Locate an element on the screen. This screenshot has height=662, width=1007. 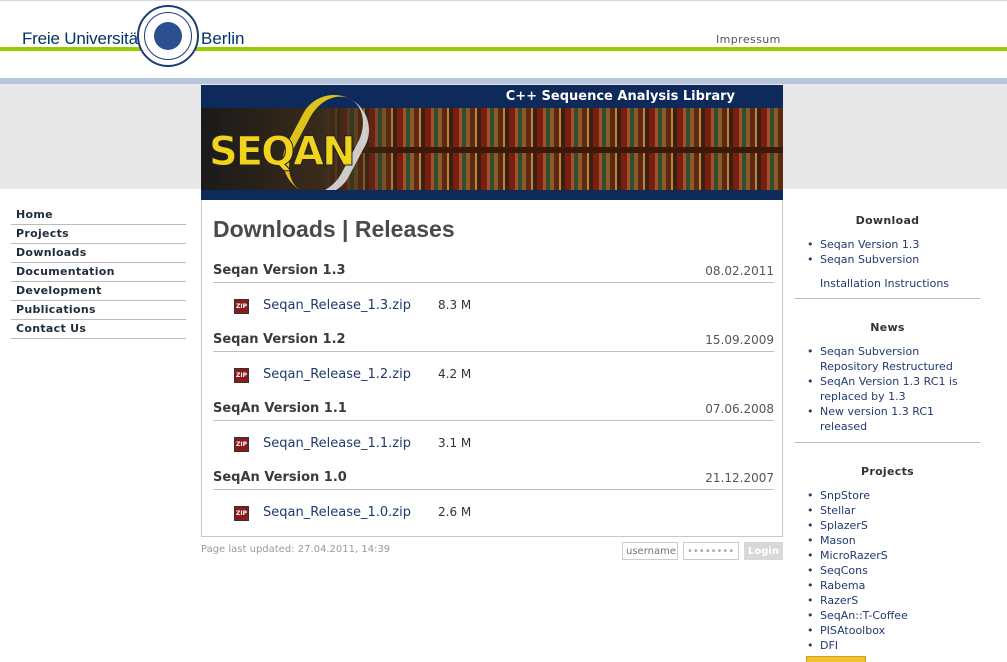
project-link: PISAtoolbox is located at coordinates (852, 630).